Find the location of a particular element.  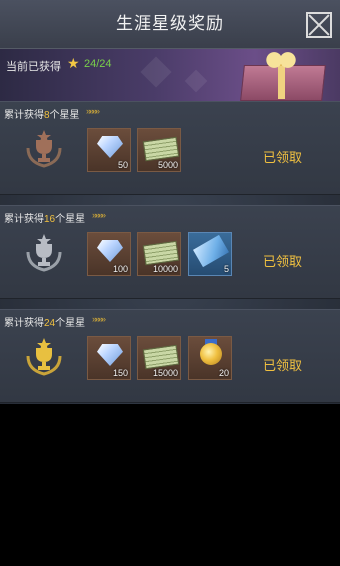

reward-cash: 10000 is located at coordinates (159, 254).